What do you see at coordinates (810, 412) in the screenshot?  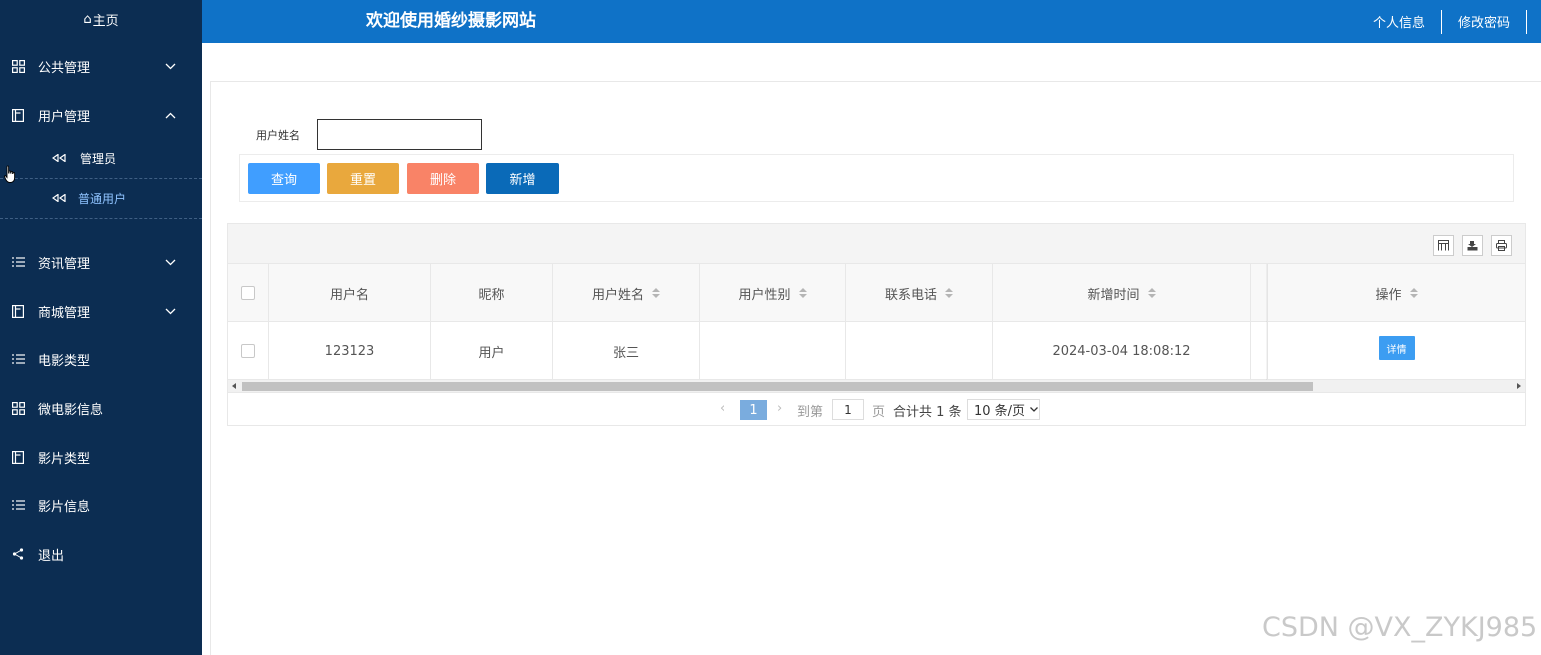 I see `goto-label: 到第` at bounding box center [810, 412].